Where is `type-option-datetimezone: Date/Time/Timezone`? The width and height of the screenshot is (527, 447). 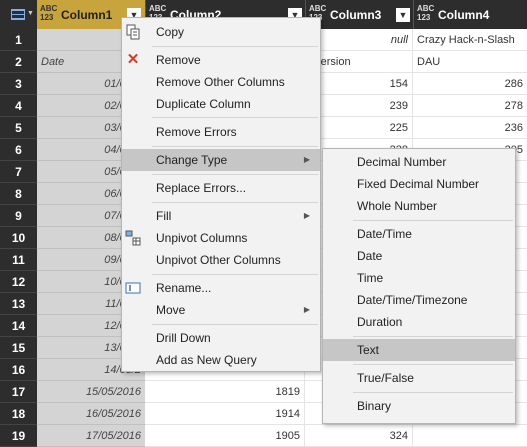 type-option-datetimezone: Date/Time/Timezone is located at coordinates (419, 300).